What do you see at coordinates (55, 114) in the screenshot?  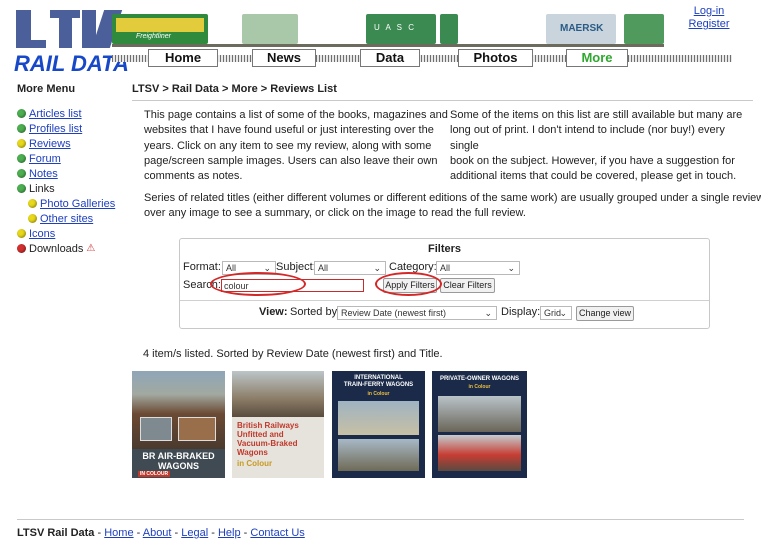 I see `sidebar-item-label: Articles list` at bounding box center [55, 114].